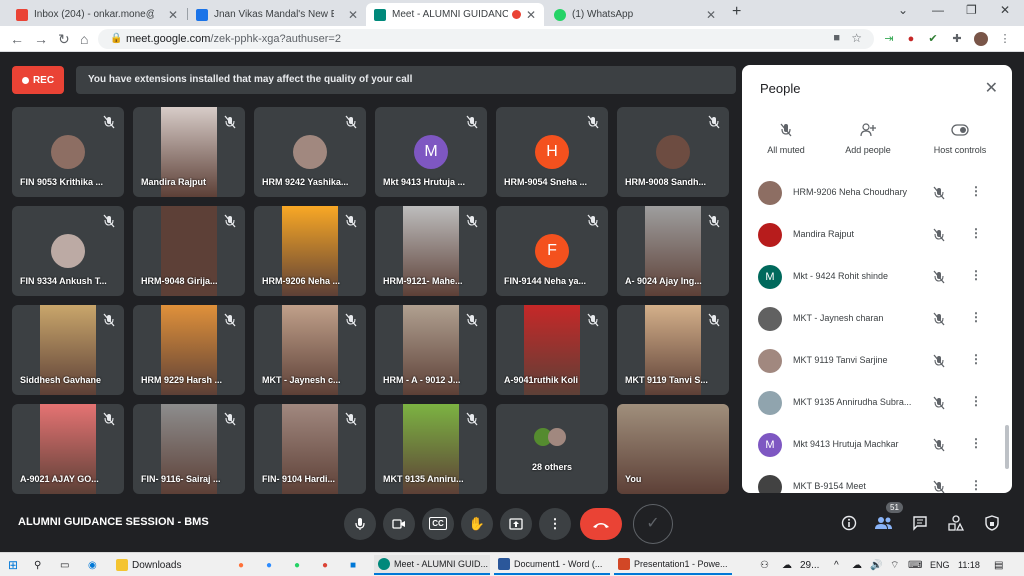  What do you see at coordinates (911, 39) in the screenshot?
I see `extension-red-icon: ●` at bounding box center [911, 39].